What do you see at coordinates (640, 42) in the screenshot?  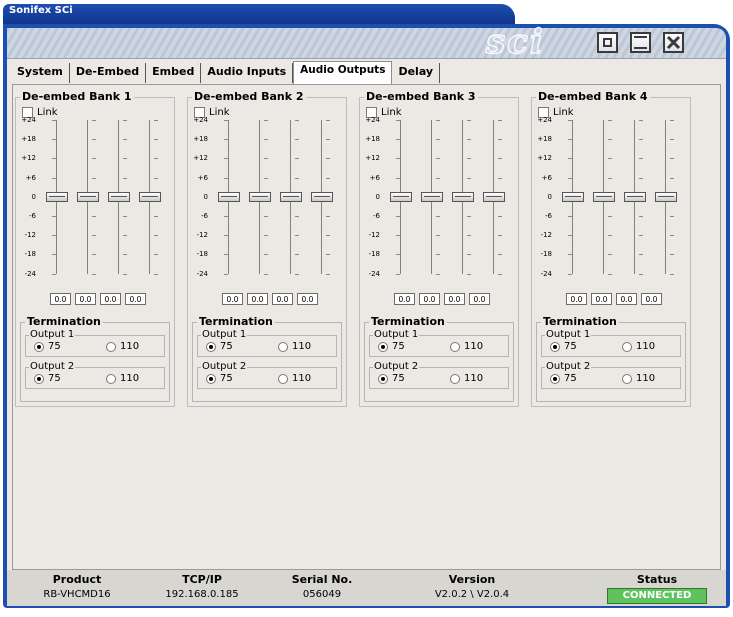 I see `maximize-button` at bounding box center [640, 42].